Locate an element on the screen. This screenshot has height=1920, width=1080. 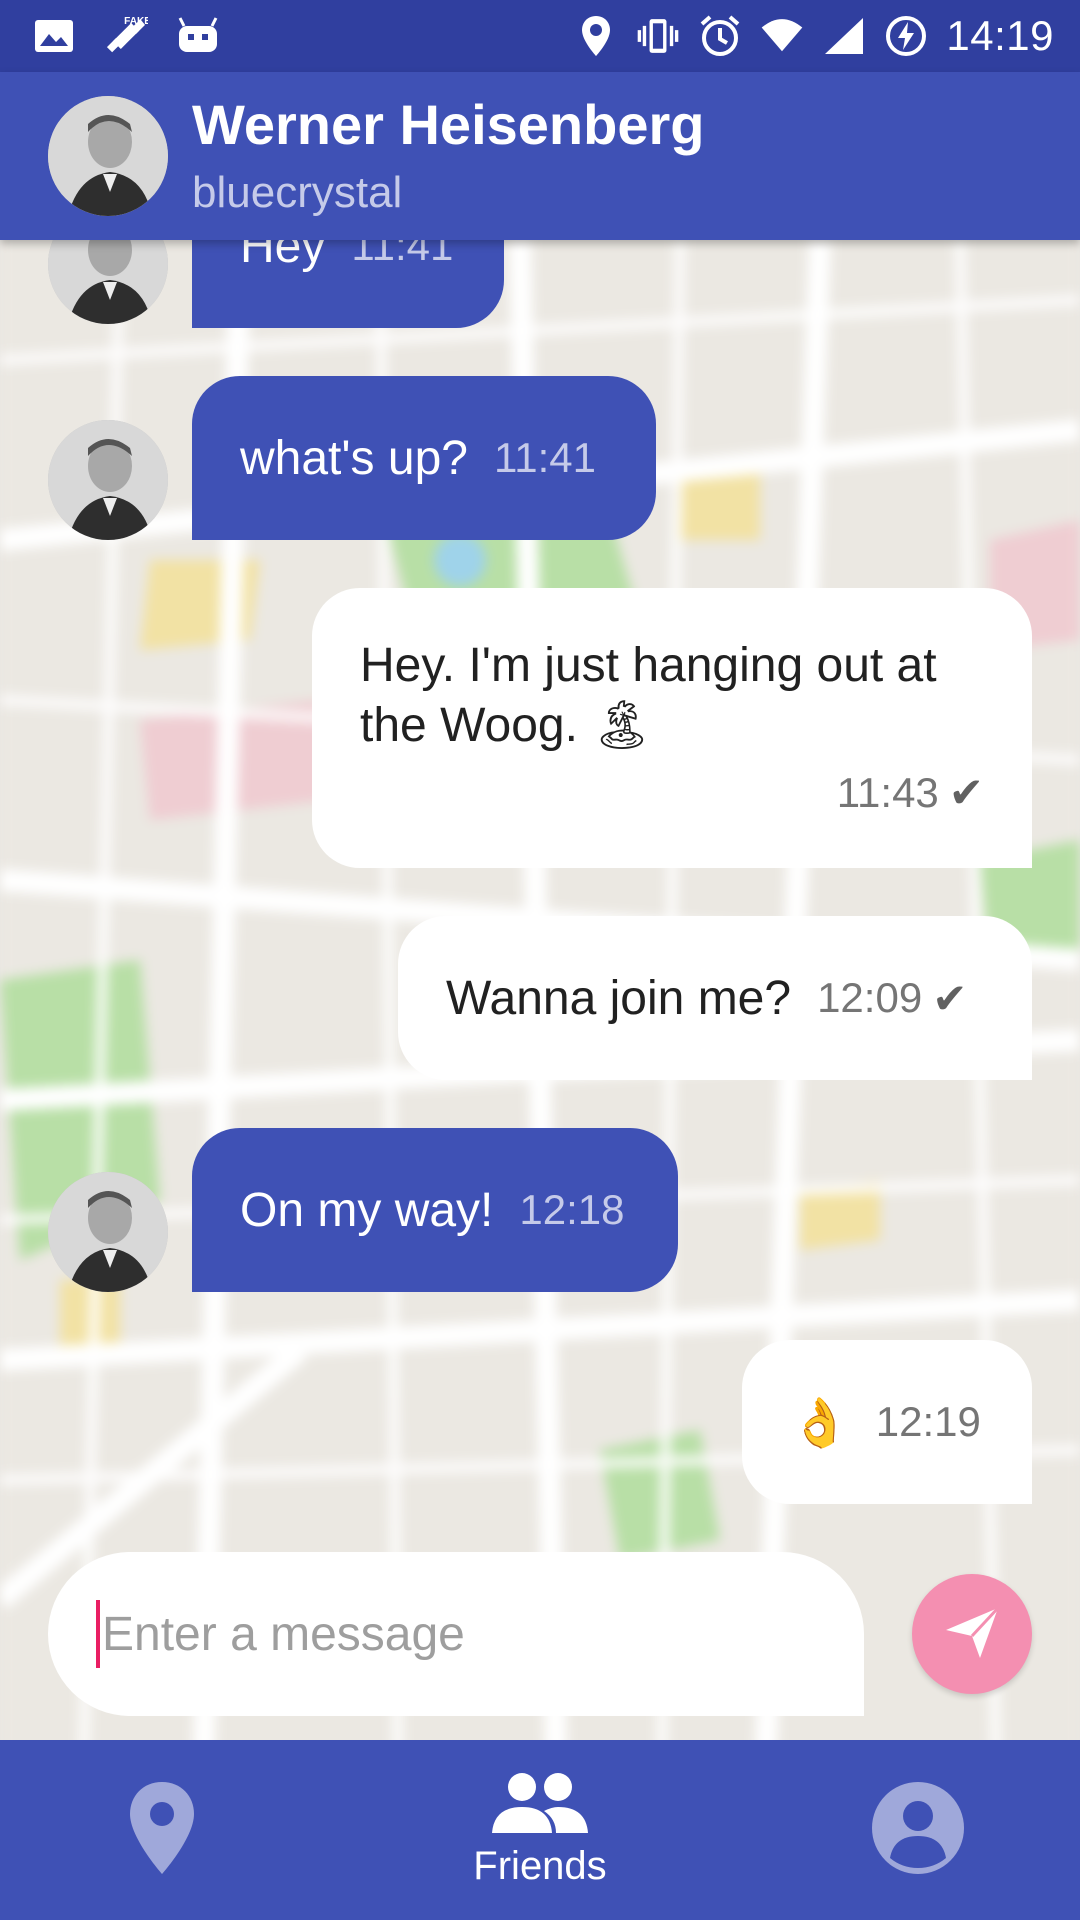
nav-item-profile is located at coordinates (918, 1830).